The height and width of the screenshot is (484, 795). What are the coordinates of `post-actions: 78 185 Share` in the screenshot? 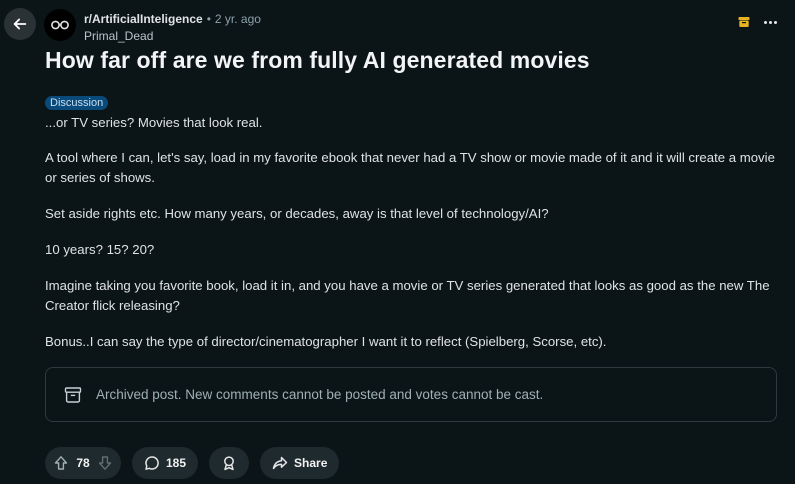 It's located at (192, 463).